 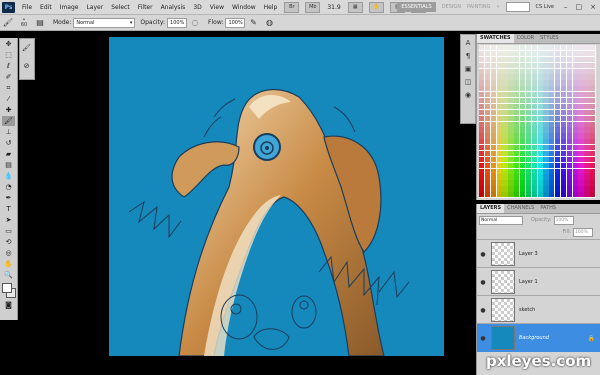 I want to click on minimize-icon: –, so click(x=566, y=7).